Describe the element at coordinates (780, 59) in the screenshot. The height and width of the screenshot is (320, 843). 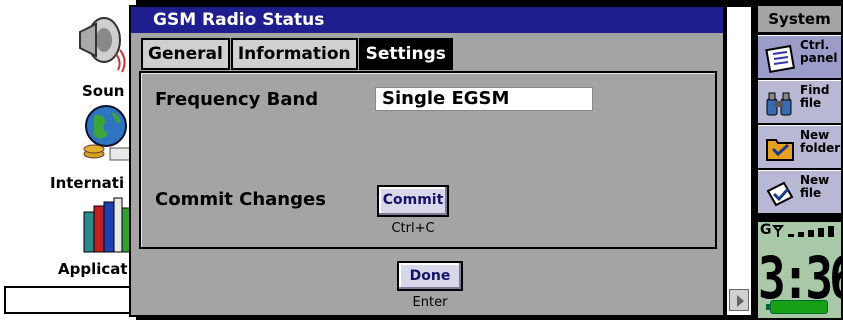
I see `control-panel-icon` at that location.